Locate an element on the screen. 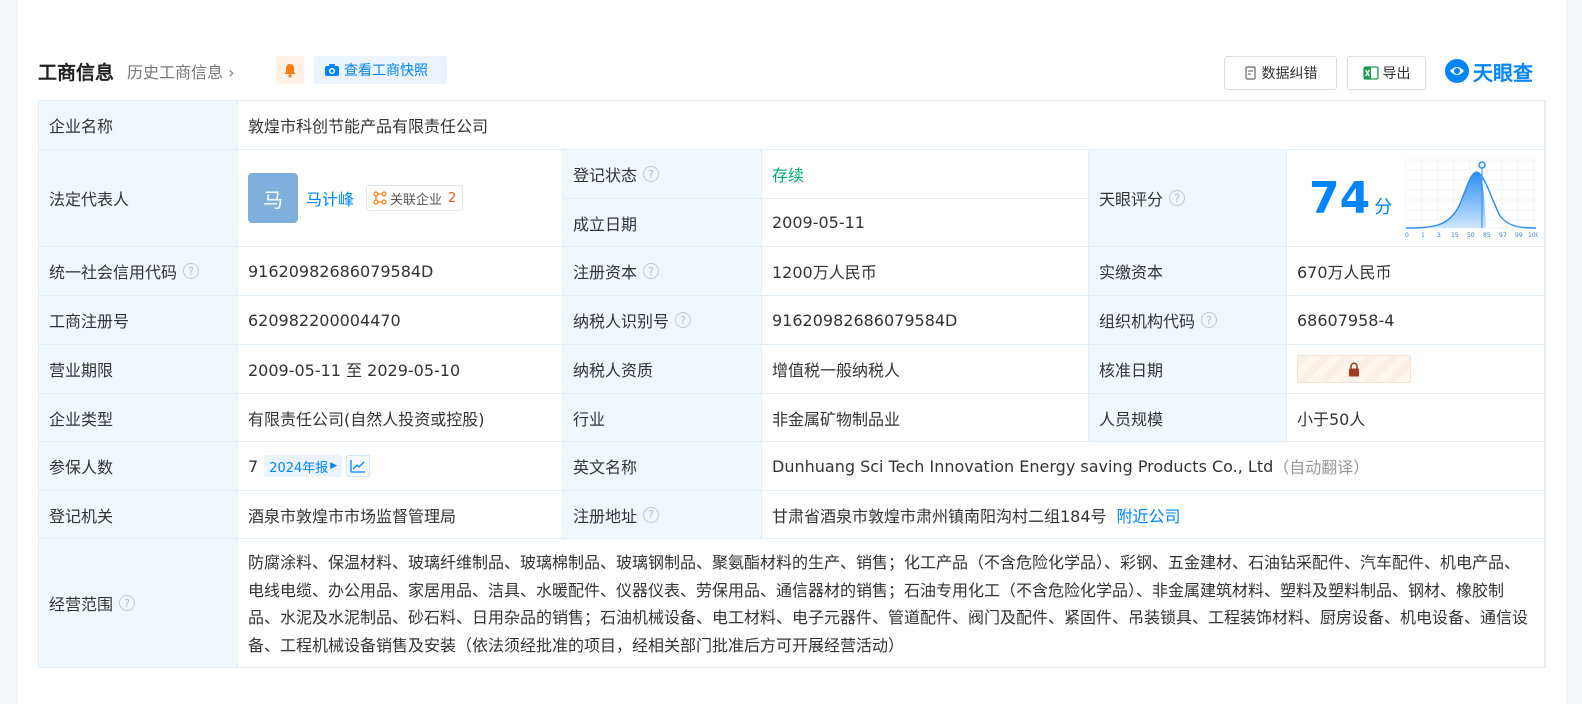 The height and width of the screenshot is (704, 1582). tianyan-score-label: 天眼评分 is located at coordinates (1131, 199).